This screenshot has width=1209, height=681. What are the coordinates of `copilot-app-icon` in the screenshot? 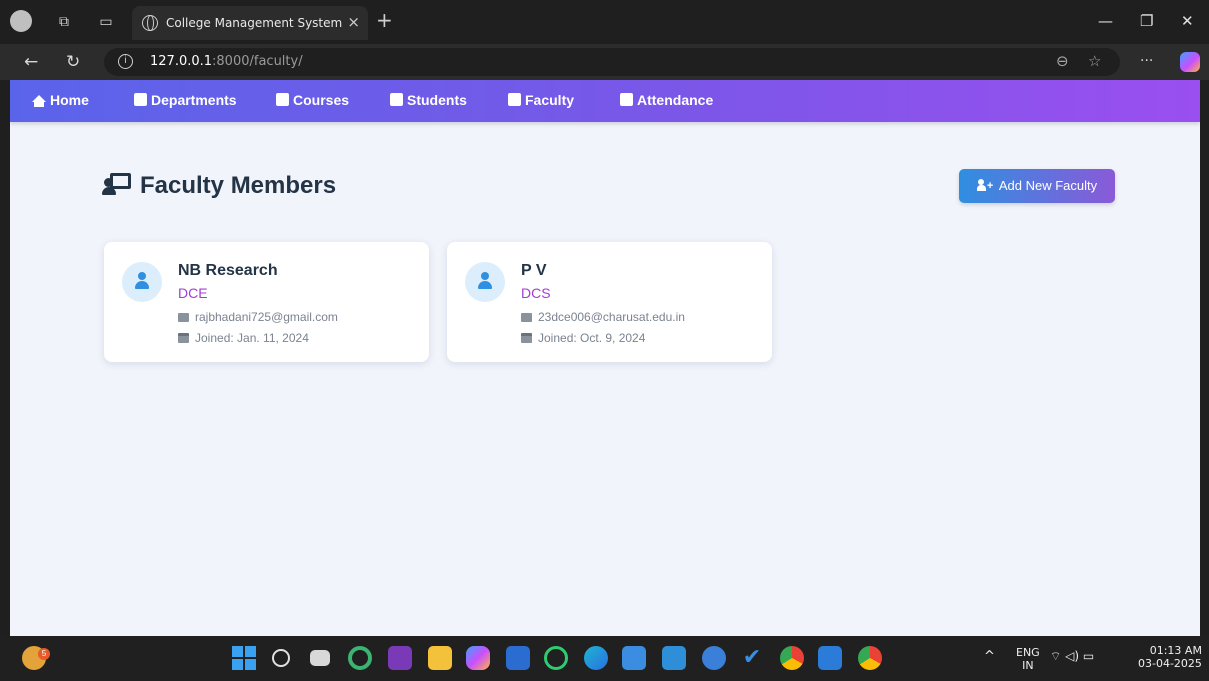 It's located at (478, 658).